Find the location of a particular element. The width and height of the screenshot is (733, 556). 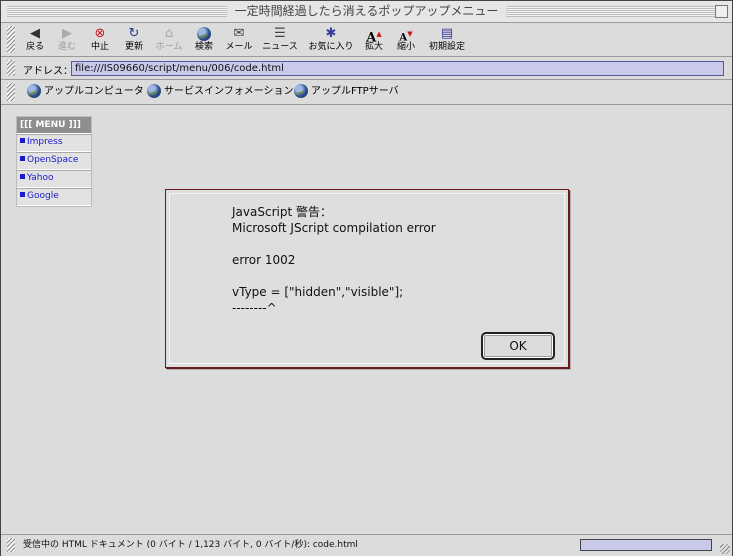

favorite-service-information: サービスインフォメーション is located at coordinates (220, 92).